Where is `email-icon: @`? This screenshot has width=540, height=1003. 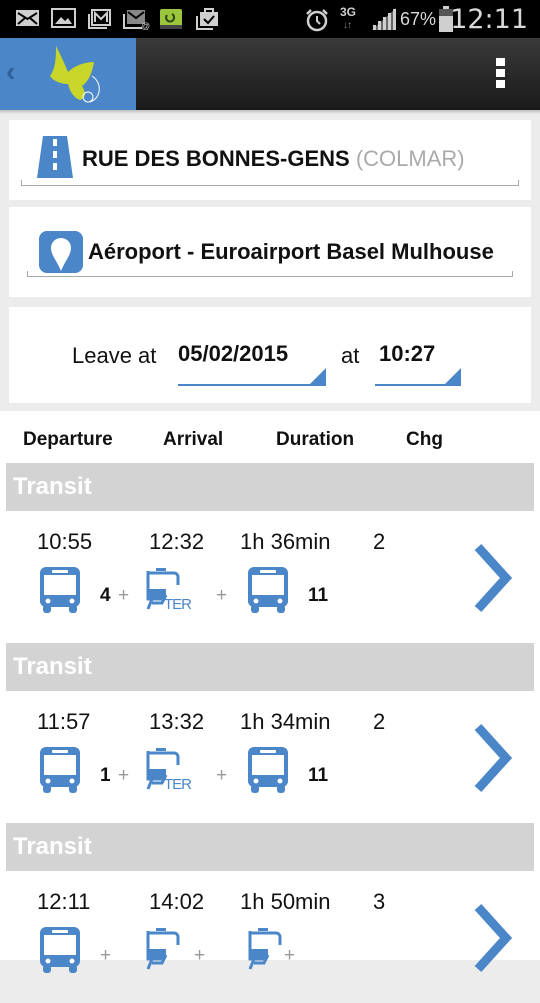
email-icon: @ is located at coordinates (136, 20).